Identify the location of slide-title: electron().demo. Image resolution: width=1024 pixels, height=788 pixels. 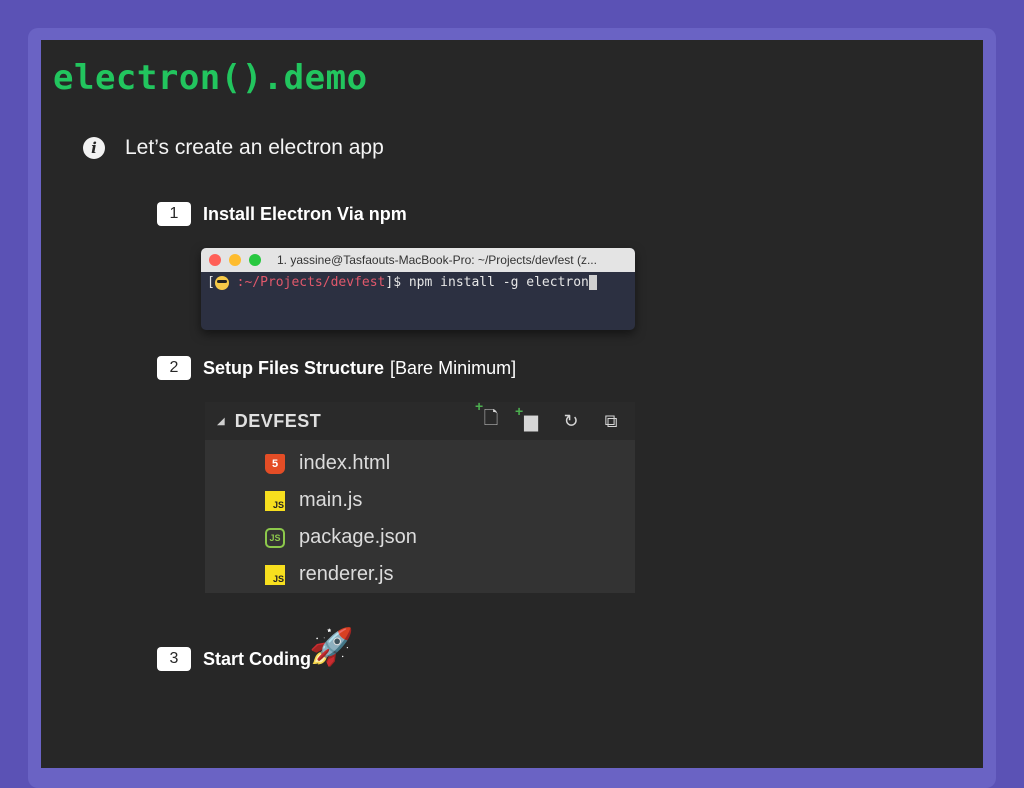
(210, 78).